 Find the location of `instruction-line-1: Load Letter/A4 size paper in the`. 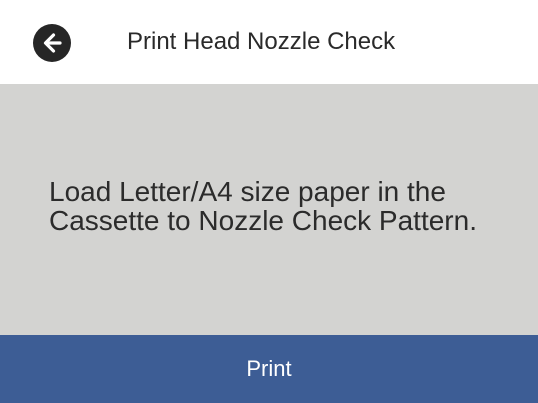

instruction-line-1: Load Letter/A4 size paper in the is located at coordinates (247, 191).